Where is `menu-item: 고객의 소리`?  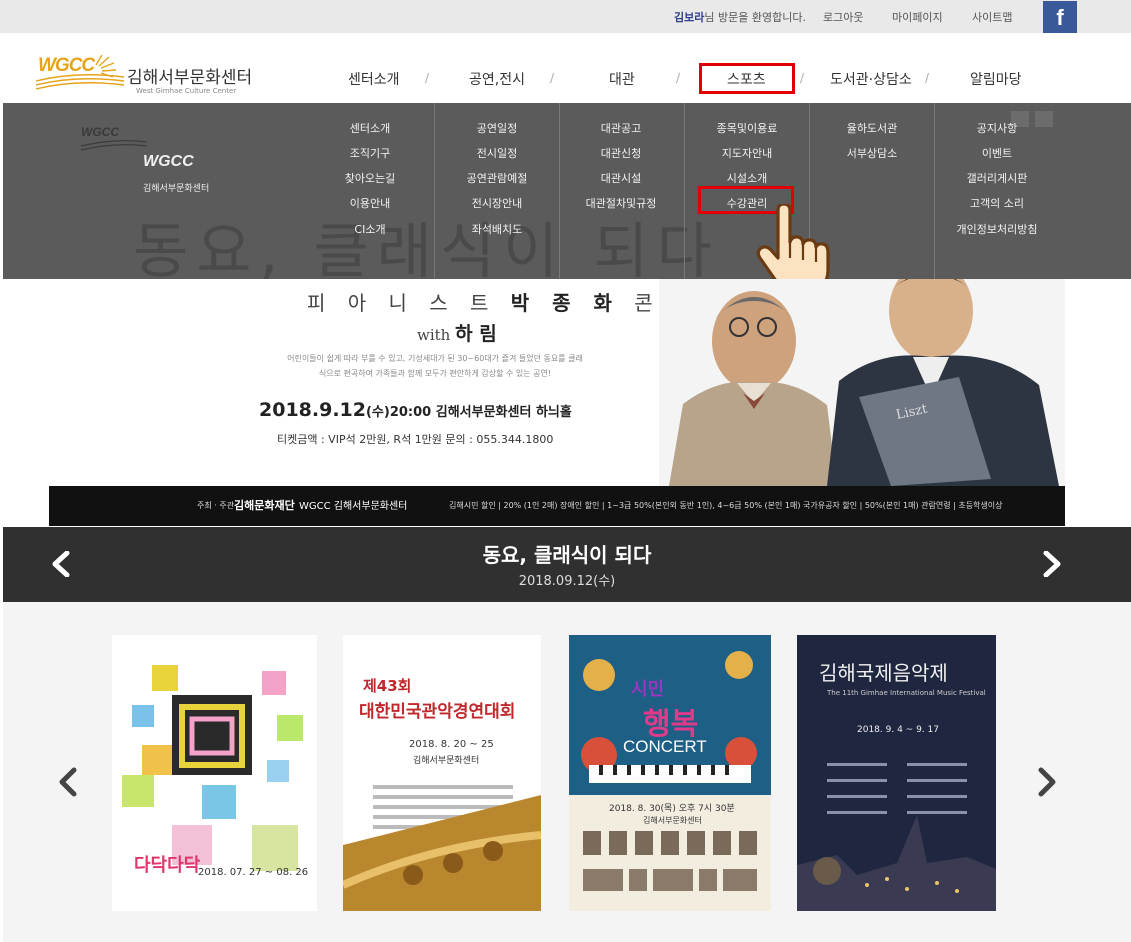 menu-item: 고객의 소리 is located at coordinates (997, 203).